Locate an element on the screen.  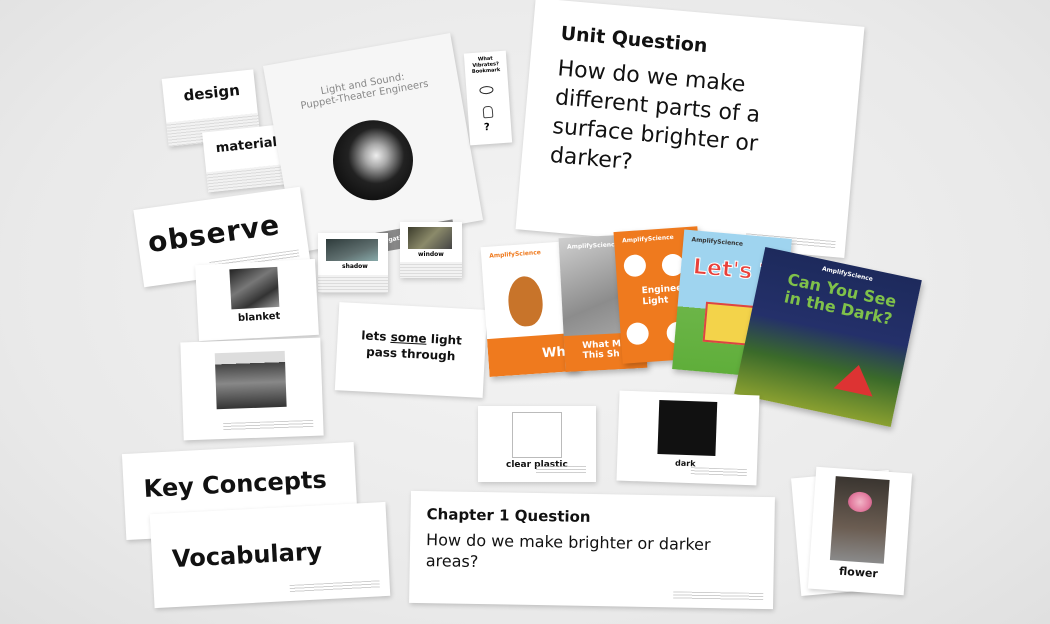
flower-bloom is located at coordinates (860, 502).